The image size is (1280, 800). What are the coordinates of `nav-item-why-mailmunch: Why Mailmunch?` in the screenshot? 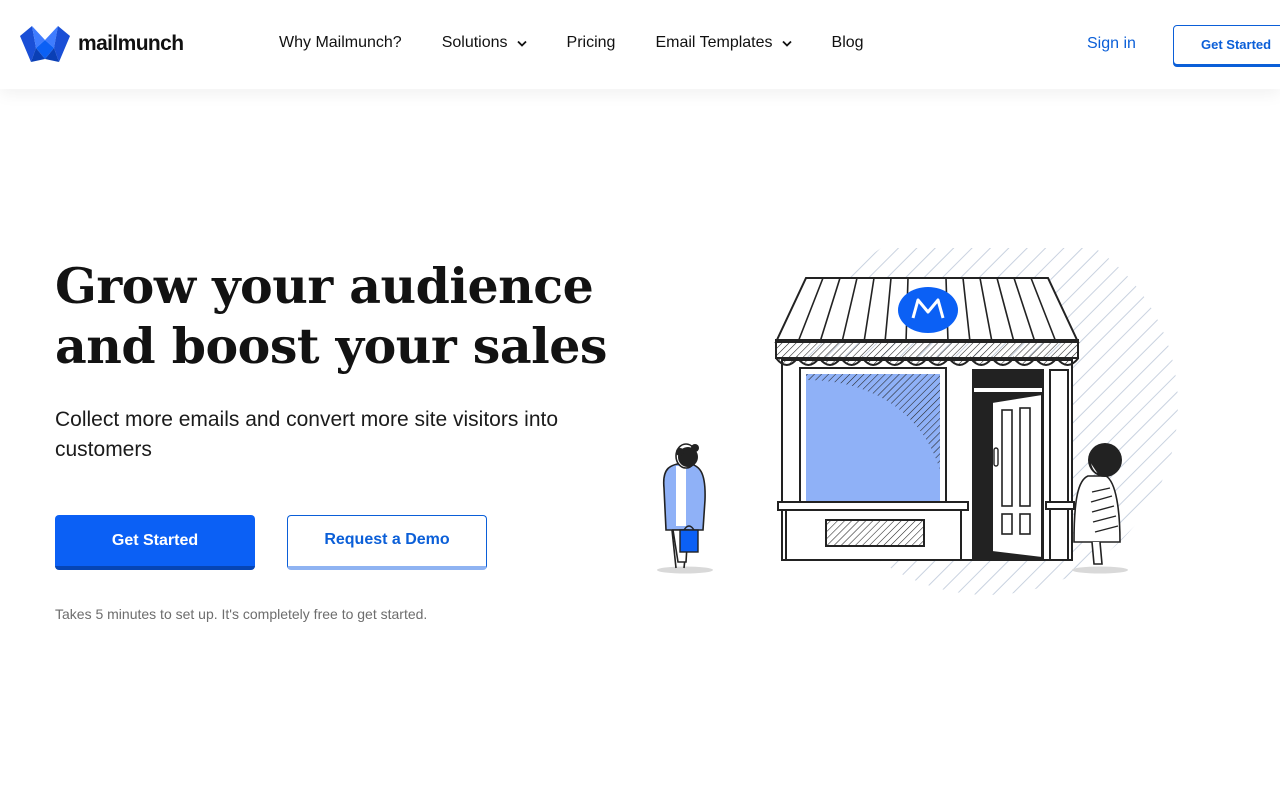 It's located at (340, 43).